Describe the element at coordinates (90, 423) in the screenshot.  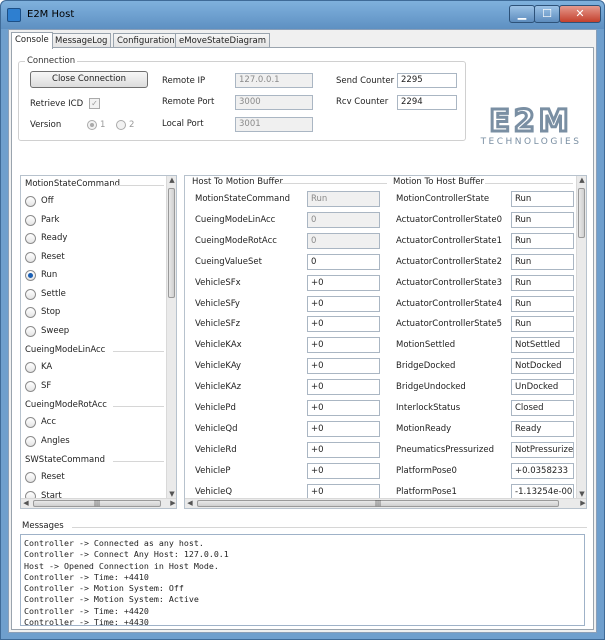
I see `radio-cueingmoderotacc-acc: Acc` at that location.